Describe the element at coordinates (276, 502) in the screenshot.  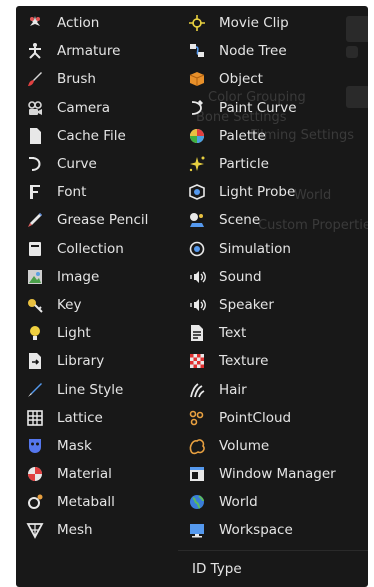
I see `menu-item-world: World` at that location.